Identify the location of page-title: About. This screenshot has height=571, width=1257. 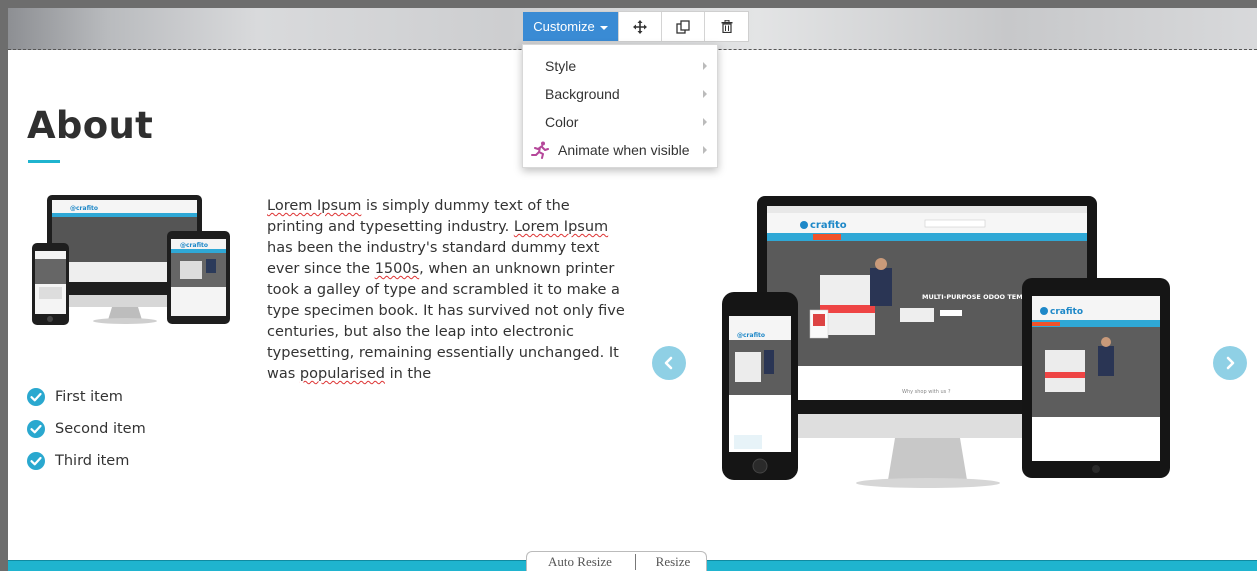
(90, 125).